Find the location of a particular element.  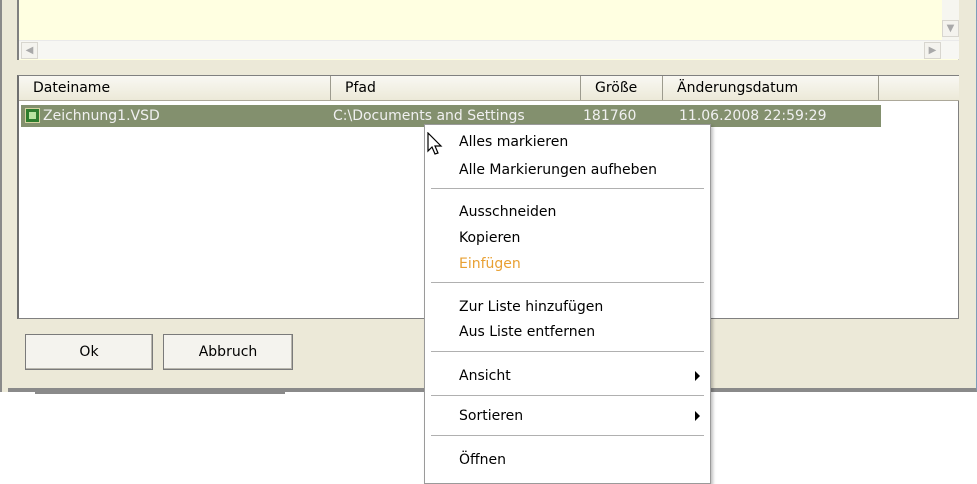

menu-item-cut: Ausschneiden is located at coordinates (507, 212).